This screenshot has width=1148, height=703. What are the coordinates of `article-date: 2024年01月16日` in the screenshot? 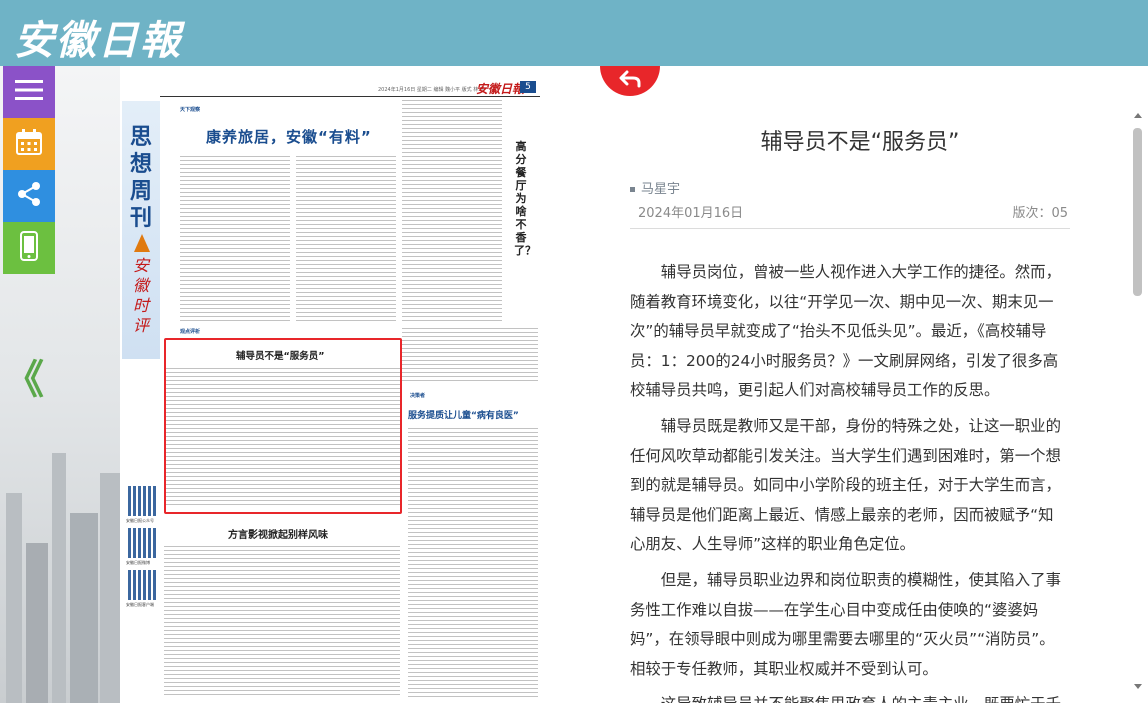 It's located at (691, 213).